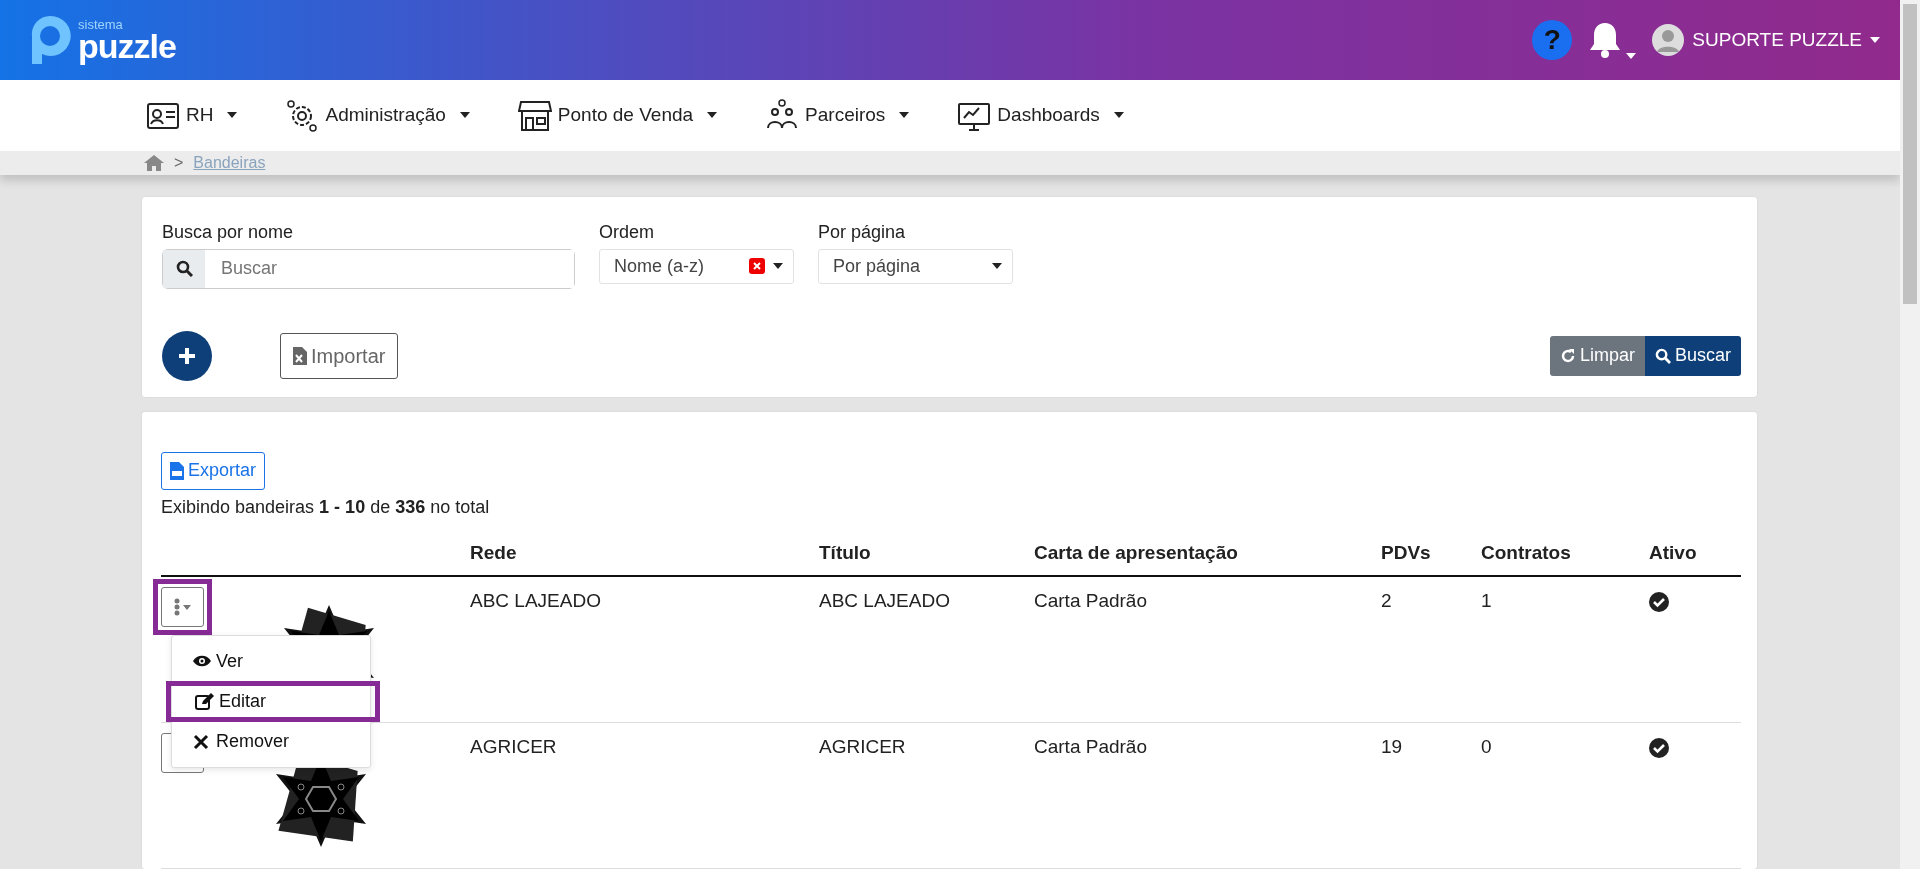 The image size is (1920, 869). I want to click on field-label: Busca por nome, so click(228, 232).